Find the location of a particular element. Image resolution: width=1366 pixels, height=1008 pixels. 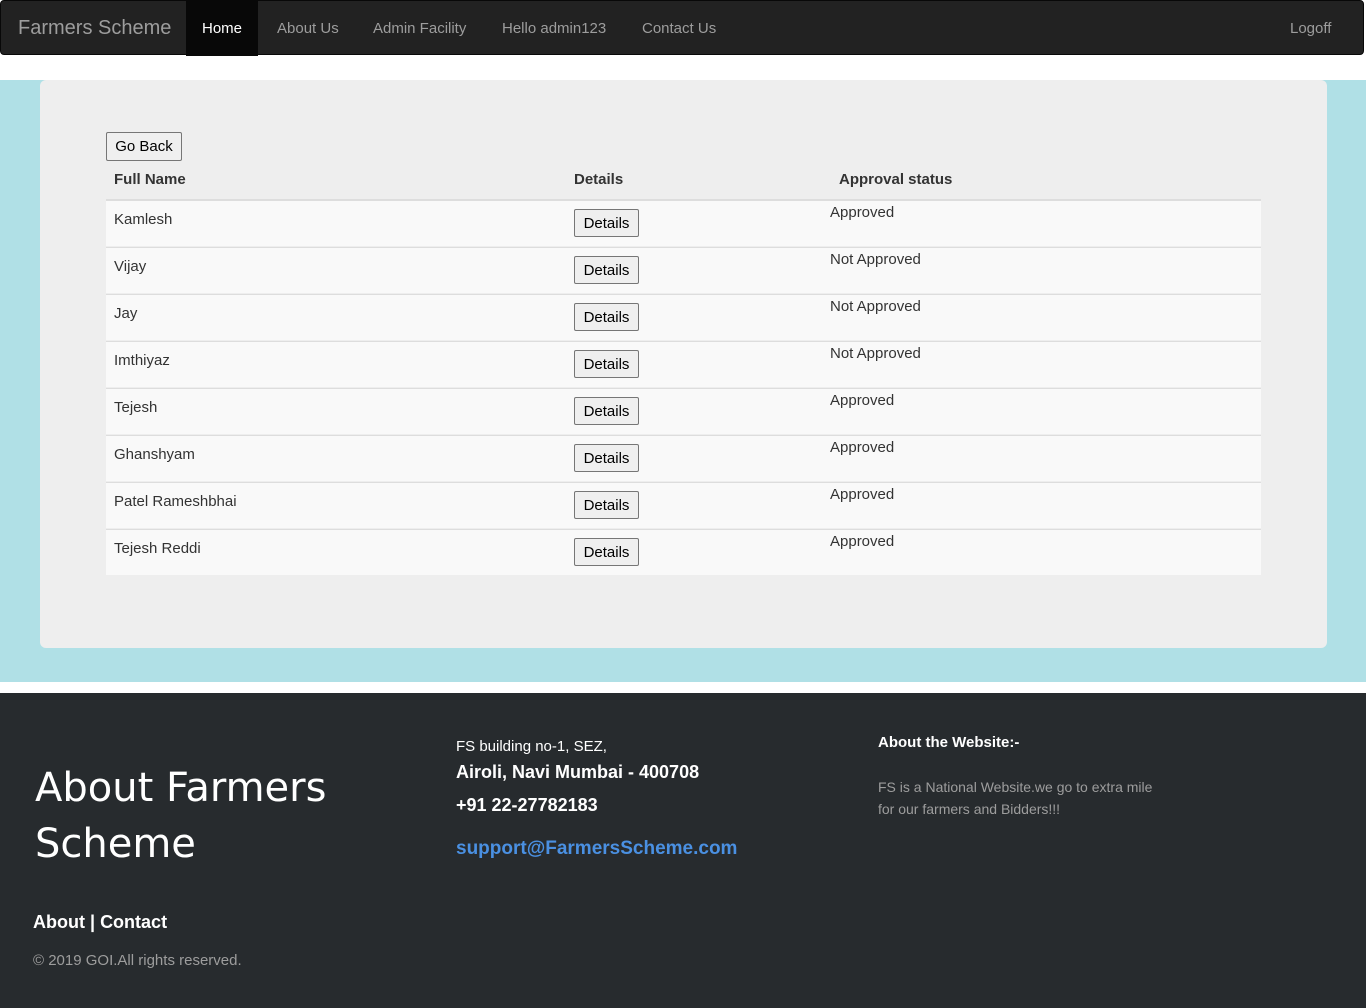

table-row: Kamlesh Details Approved is located at coordinates (683, 223).